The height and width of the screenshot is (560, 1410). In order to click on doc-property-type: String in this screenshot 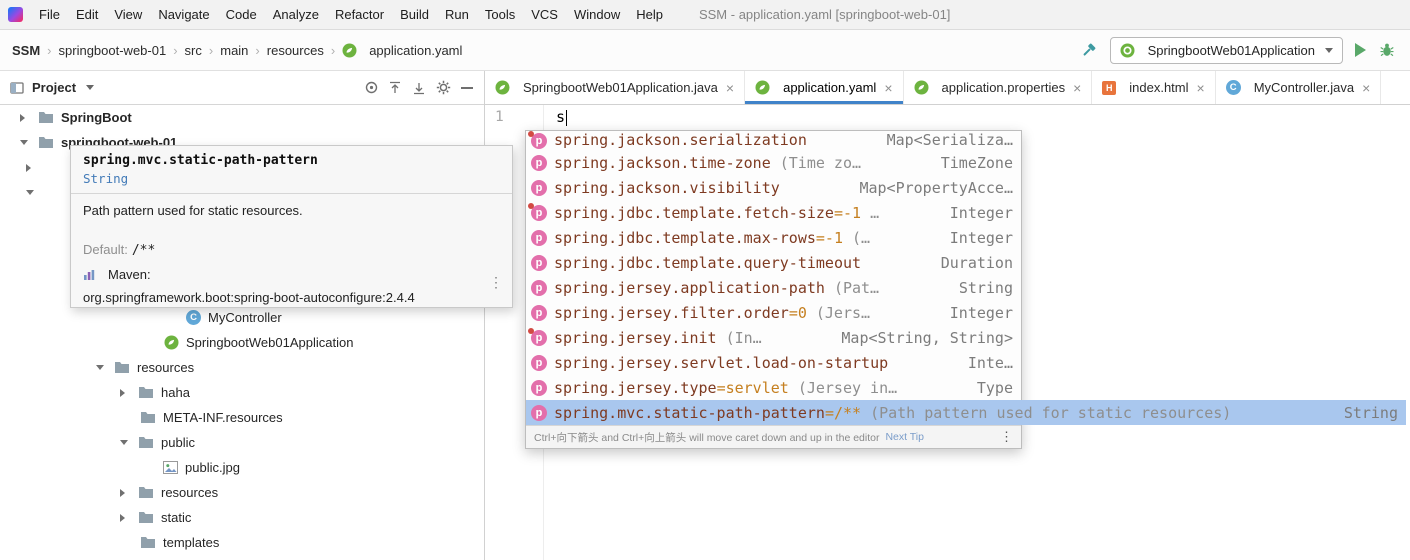, I will do `click(291, 178)`.